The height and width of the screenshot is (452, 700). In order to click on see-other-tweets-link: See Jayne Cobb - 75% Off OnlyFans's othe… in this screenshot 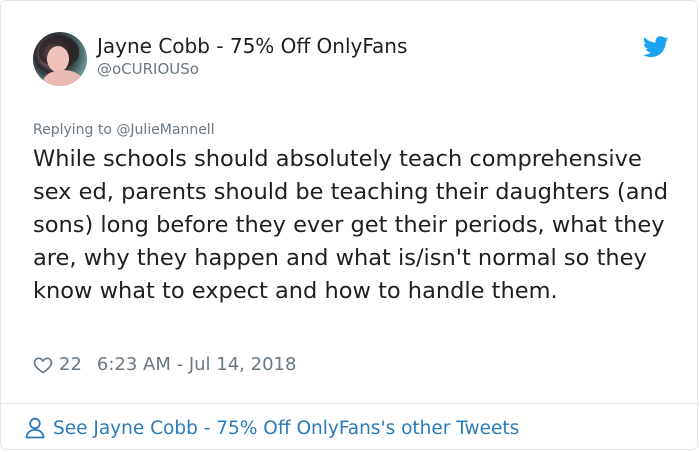, I will do `click(272, 428)`.